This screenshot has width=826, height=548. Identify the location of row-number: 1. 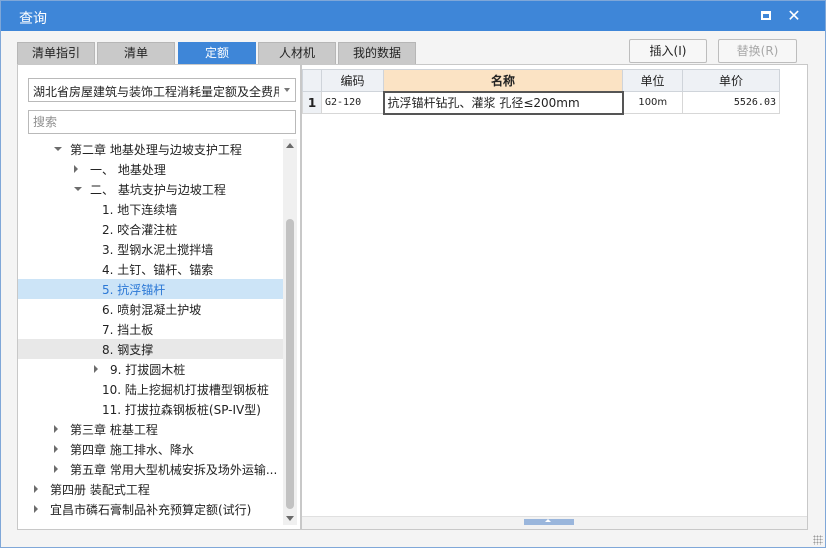
(312, 102).